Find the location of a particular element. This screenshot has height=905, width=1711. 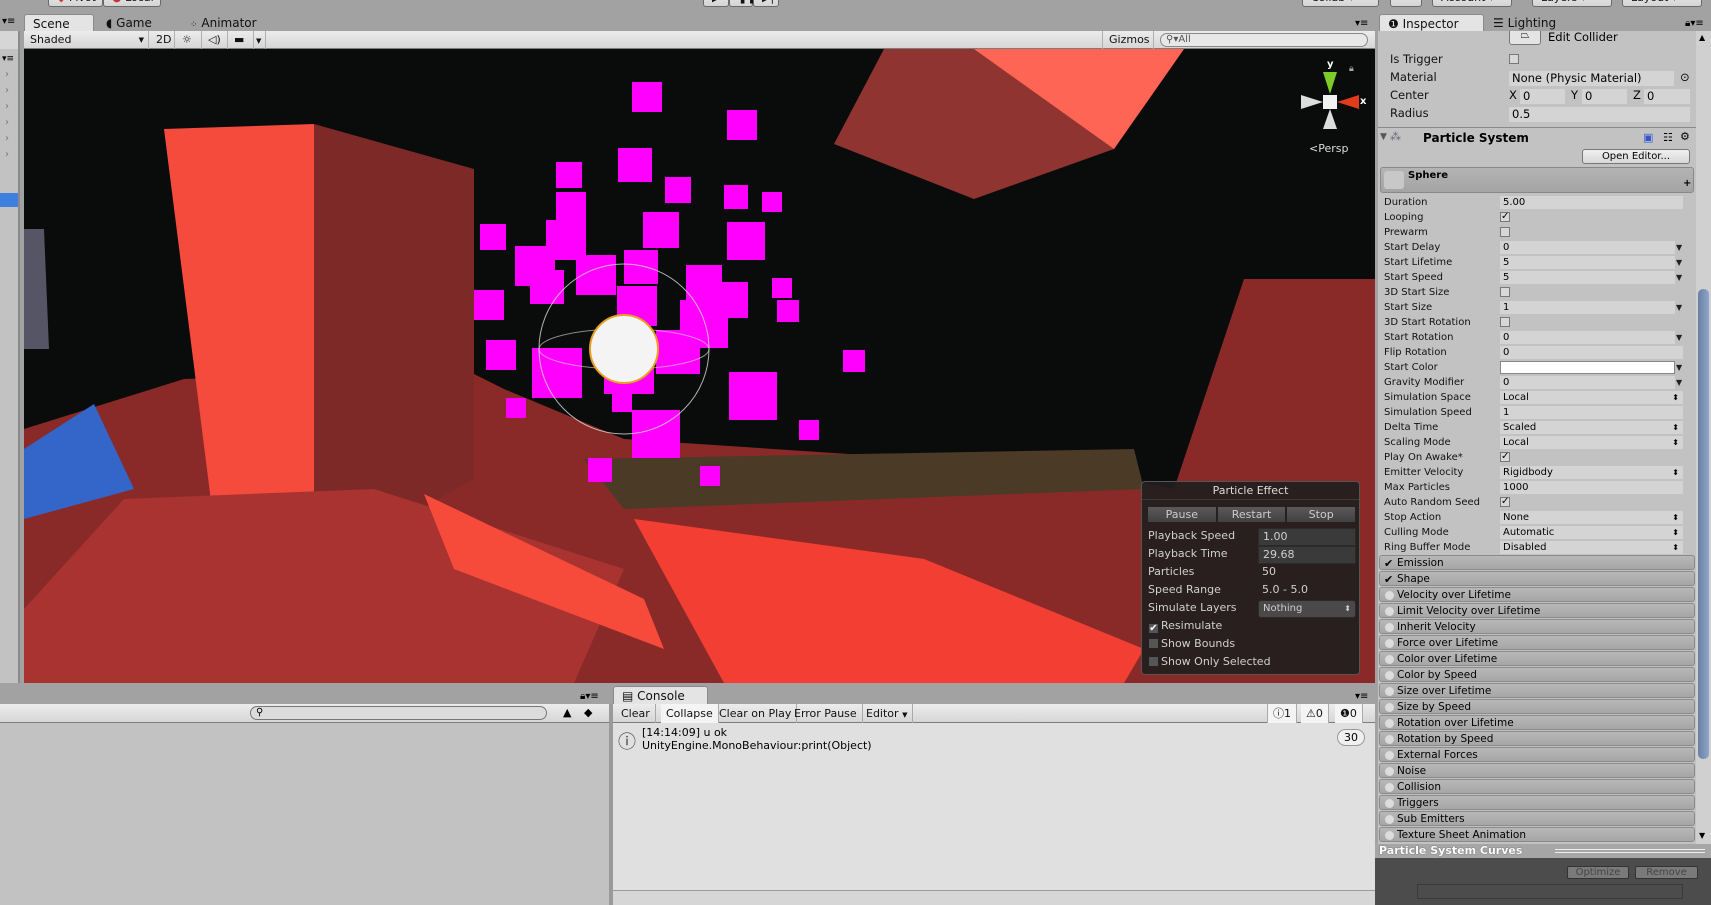

module-header: Texture Sheet Animation is located at coordinates (1537, 834).